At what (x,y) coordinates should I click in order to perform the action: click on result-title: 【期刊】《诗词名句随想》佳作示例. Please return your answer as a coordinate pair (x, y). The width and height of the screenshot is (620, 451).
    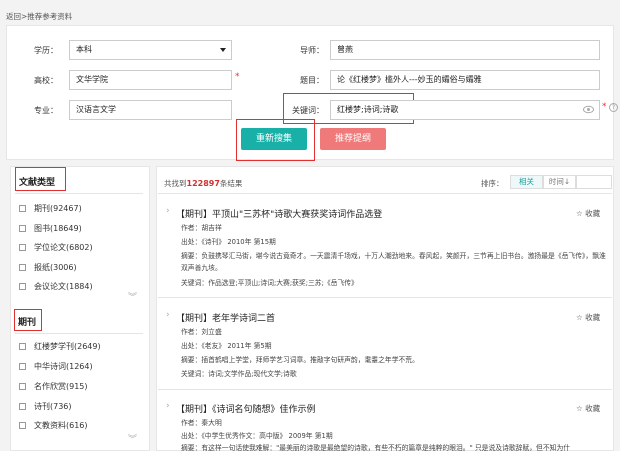
    Looking at the image, I should click on (246, 408).